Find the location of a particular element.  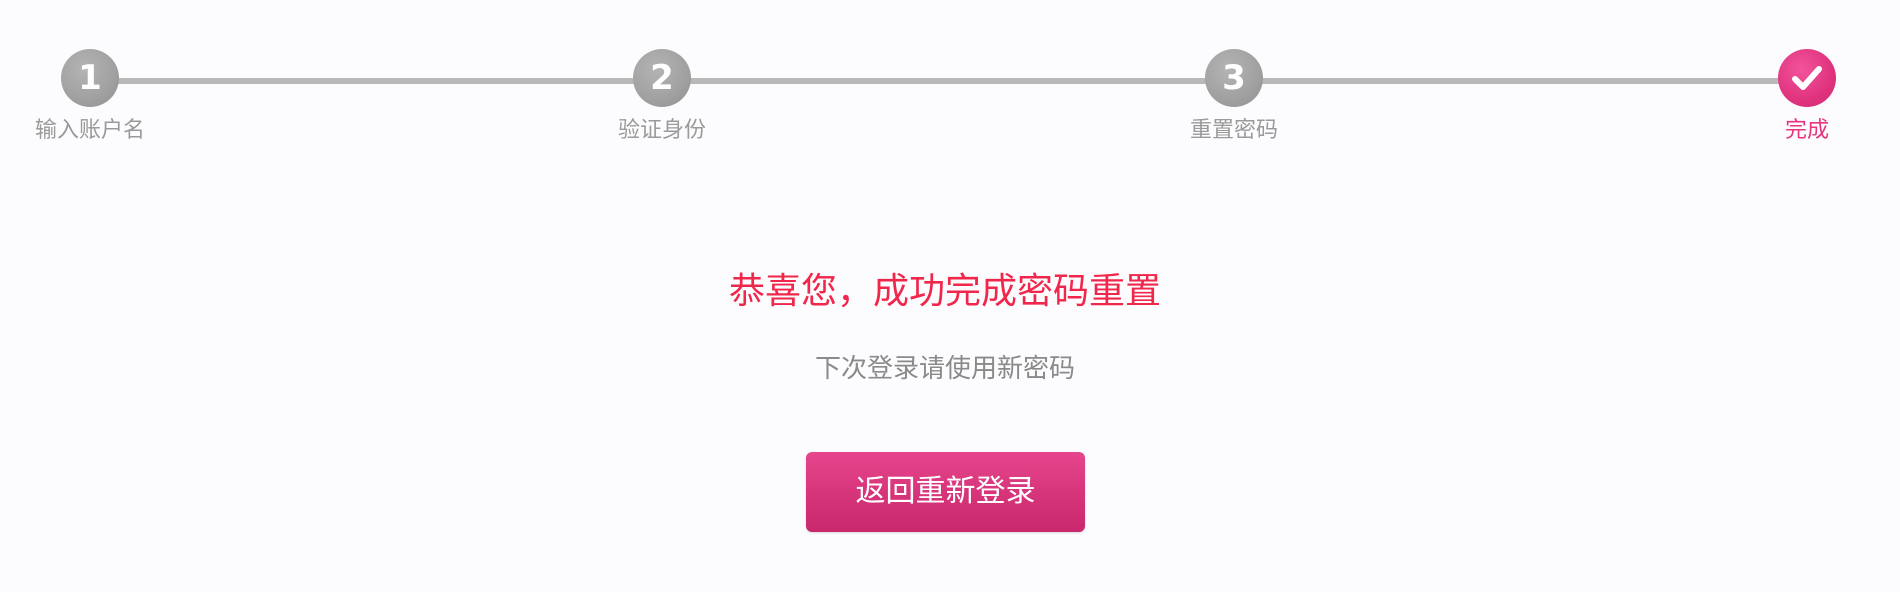

step-1: 1 输入账户名 is located at coordinates (90, 96).